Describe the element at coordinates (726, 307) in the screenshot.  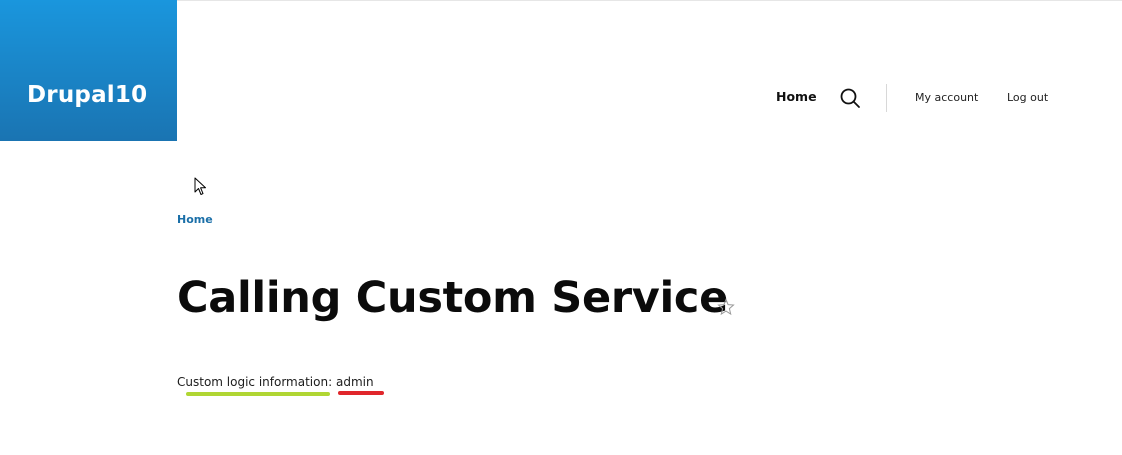
I see `star-icon` at that location.